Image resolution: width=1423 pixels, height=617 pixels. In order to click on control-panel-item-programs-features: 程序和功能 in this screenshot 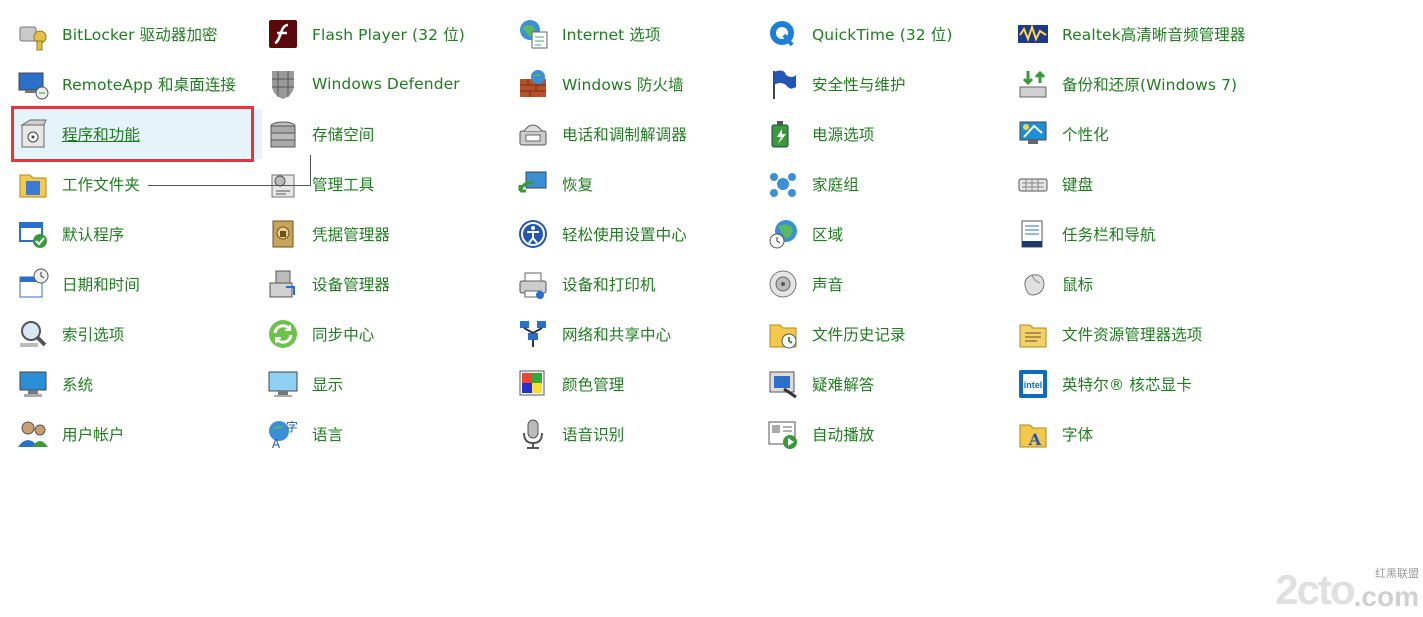, I will do `click(137, 134)`.